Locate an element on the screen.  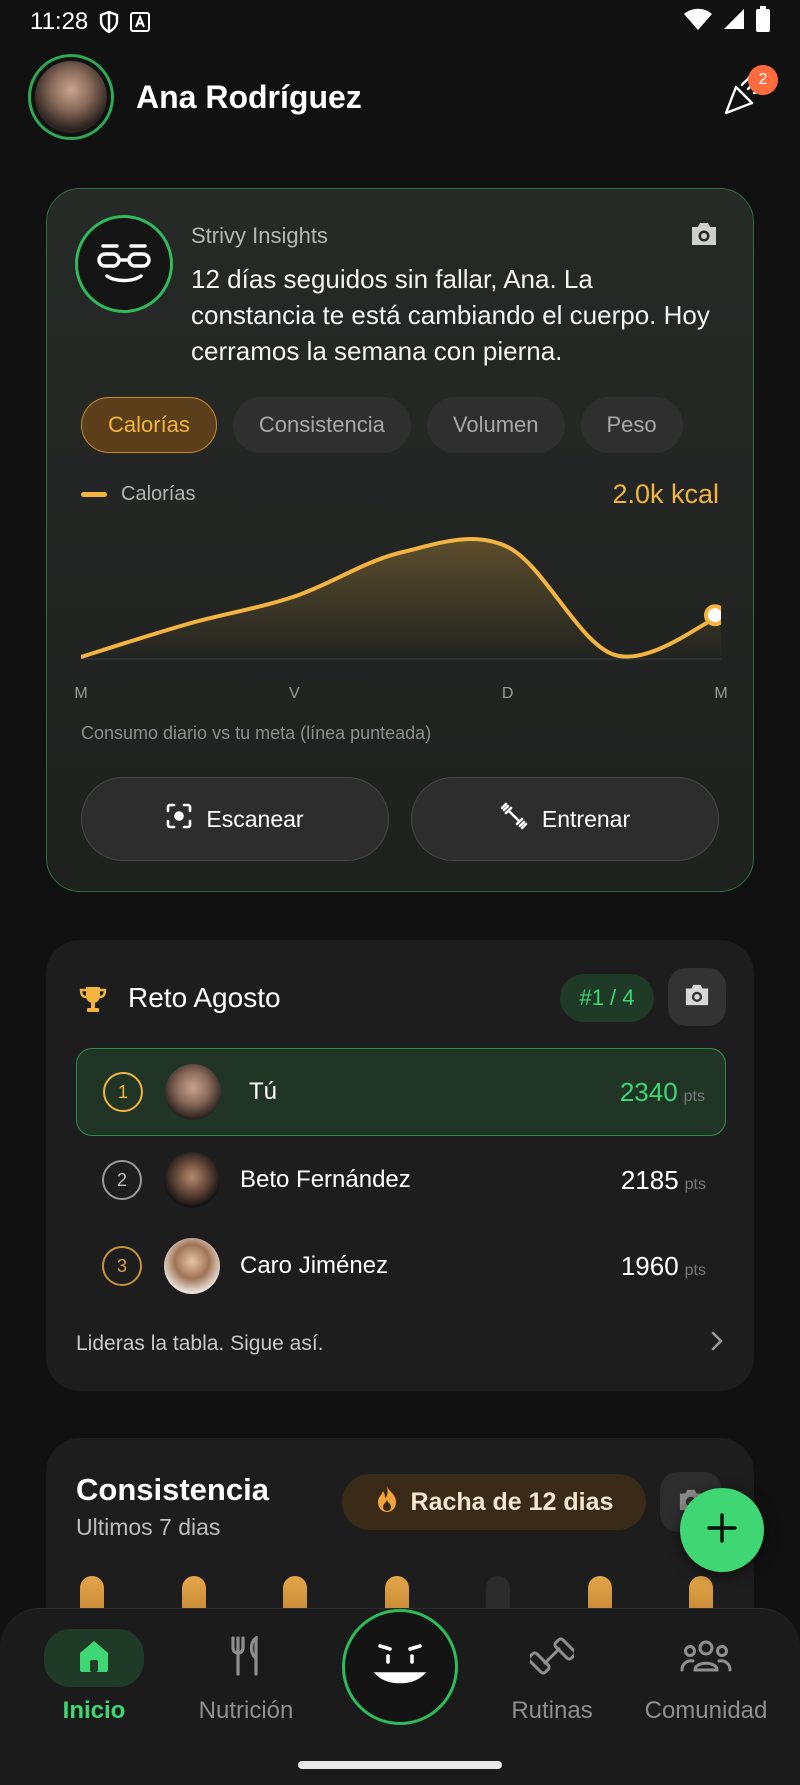
nav-item-comunidad: Comunidad is located at coordinates (706, 1677).